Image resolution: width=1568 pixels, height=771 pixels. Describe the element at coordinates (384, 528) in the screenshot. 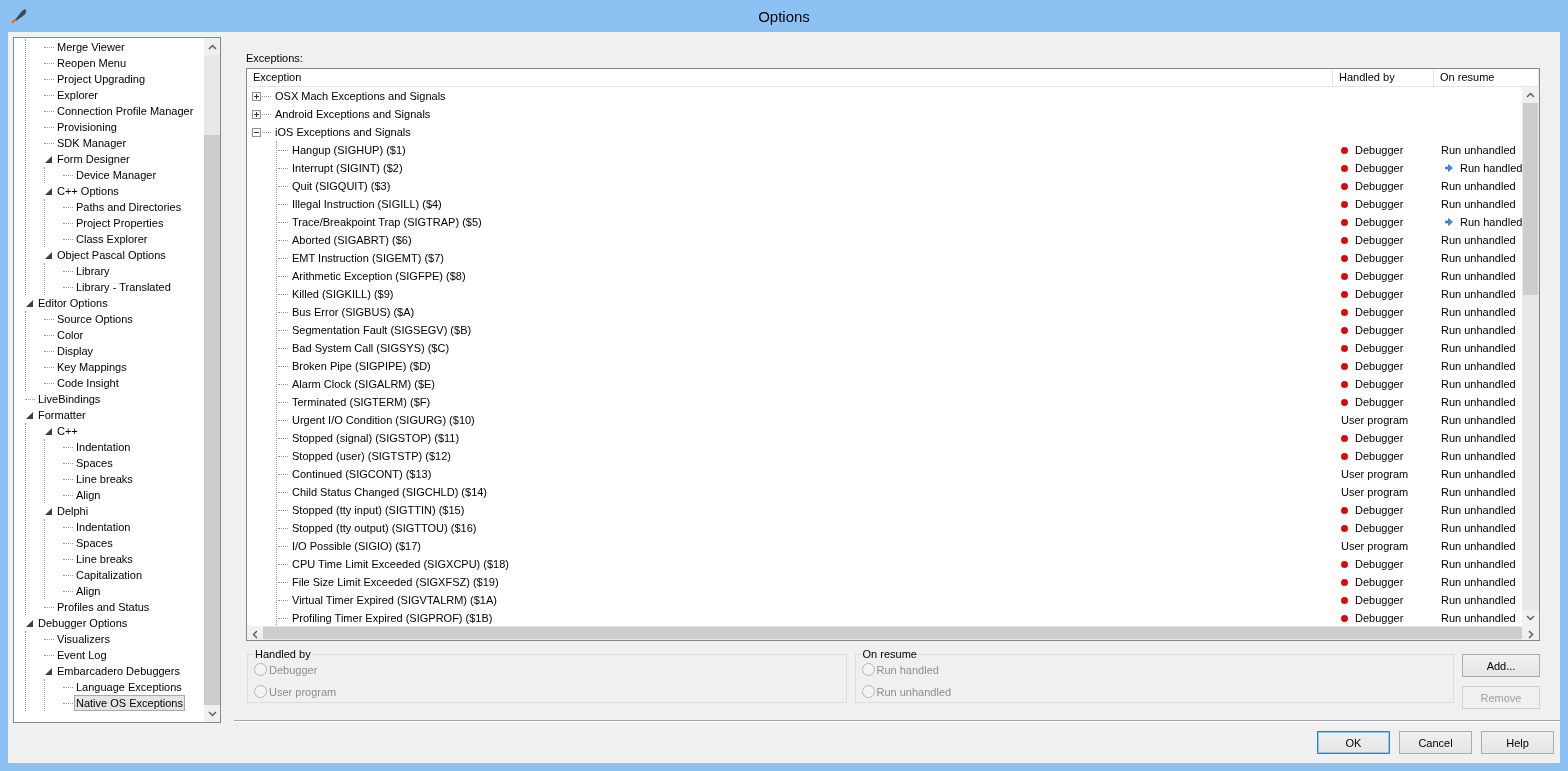

I see `exception-name: Stopped (tty output) (SIGTTOU) ($16)` at that location.